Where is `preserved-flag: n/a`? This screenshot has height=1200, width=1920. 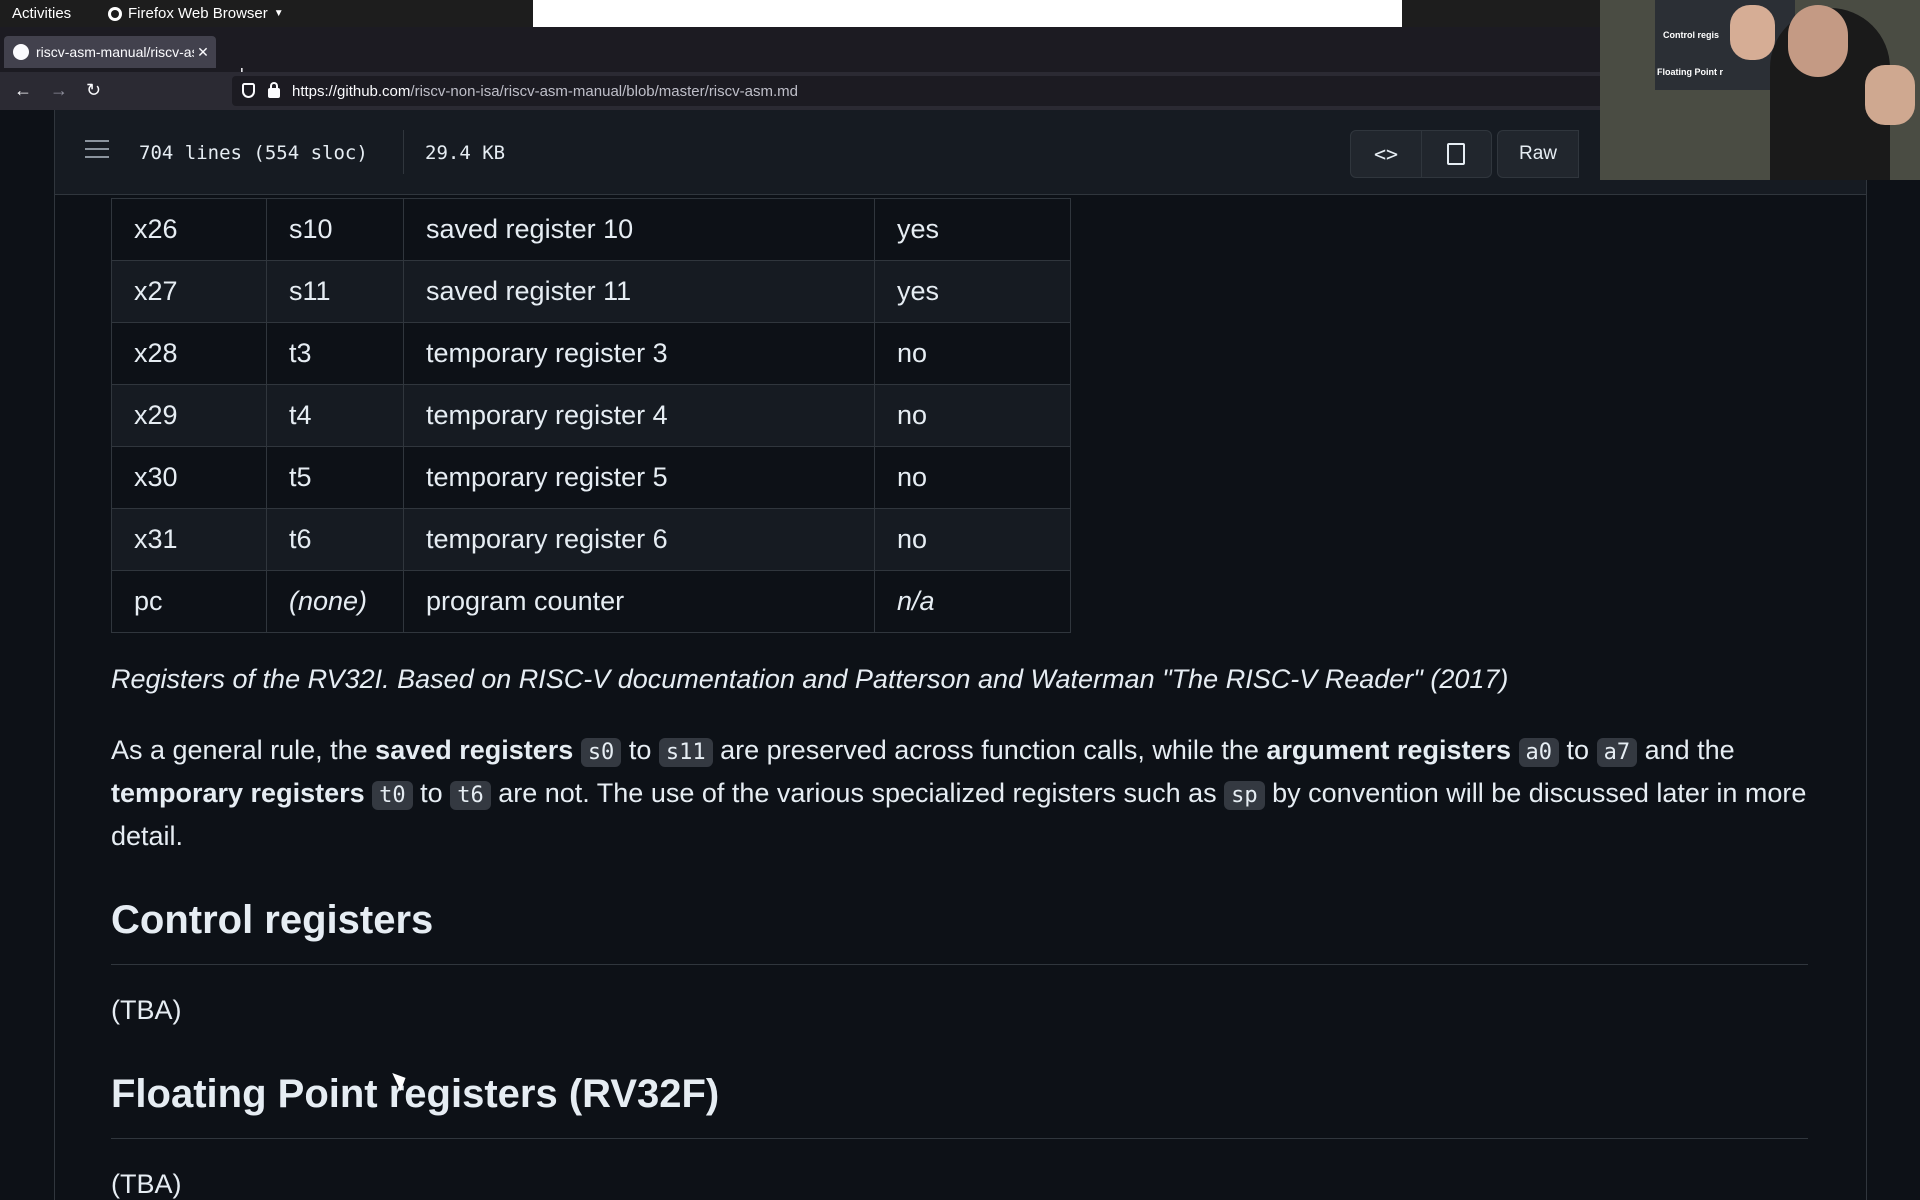 preserved-flag: n/a is located at coordinates (972, 601).